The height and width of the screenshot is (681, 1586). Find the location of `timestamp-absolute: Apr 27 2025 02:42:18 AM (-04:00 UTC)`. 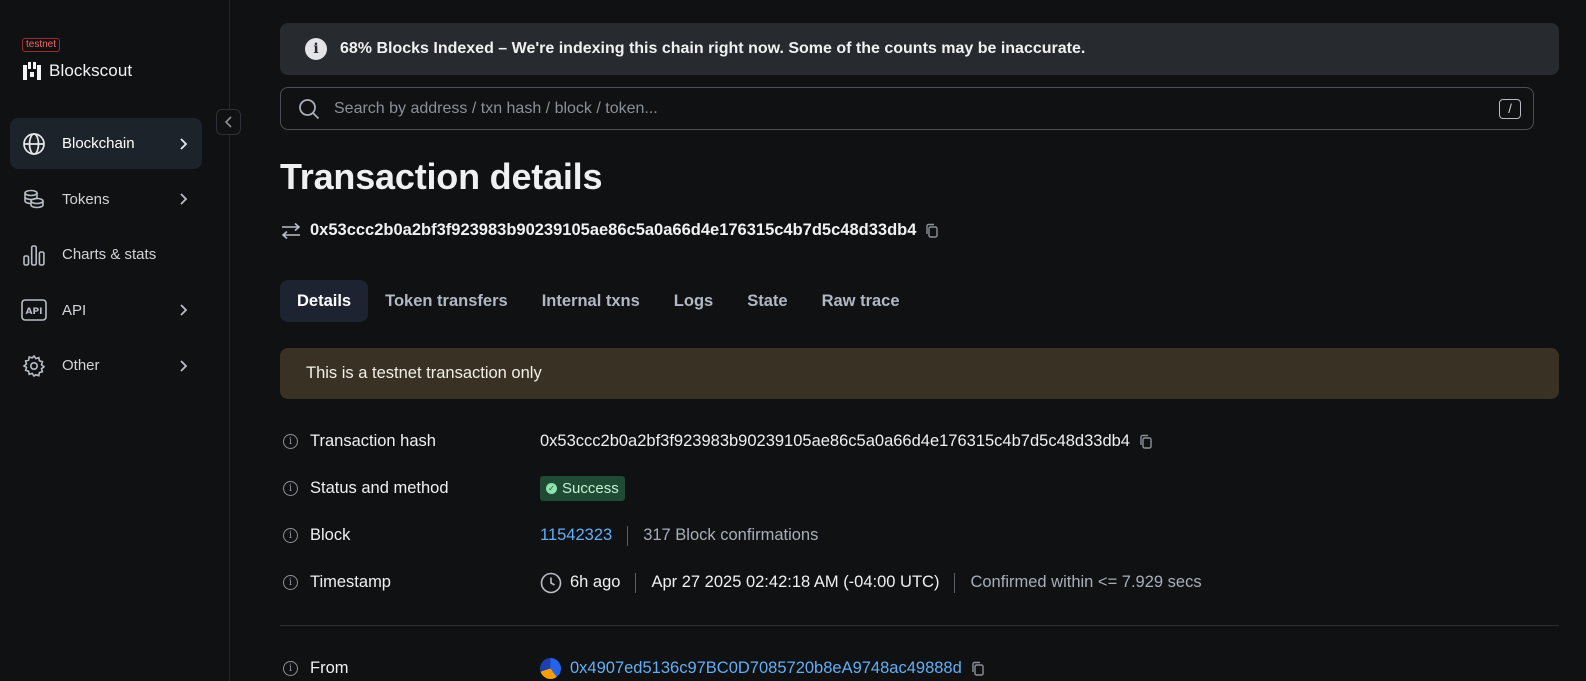

timestamp-absolute: Apr 27 2025 02:42:18 AM (-04:00 UTC) is located at coordinates (795, 582).